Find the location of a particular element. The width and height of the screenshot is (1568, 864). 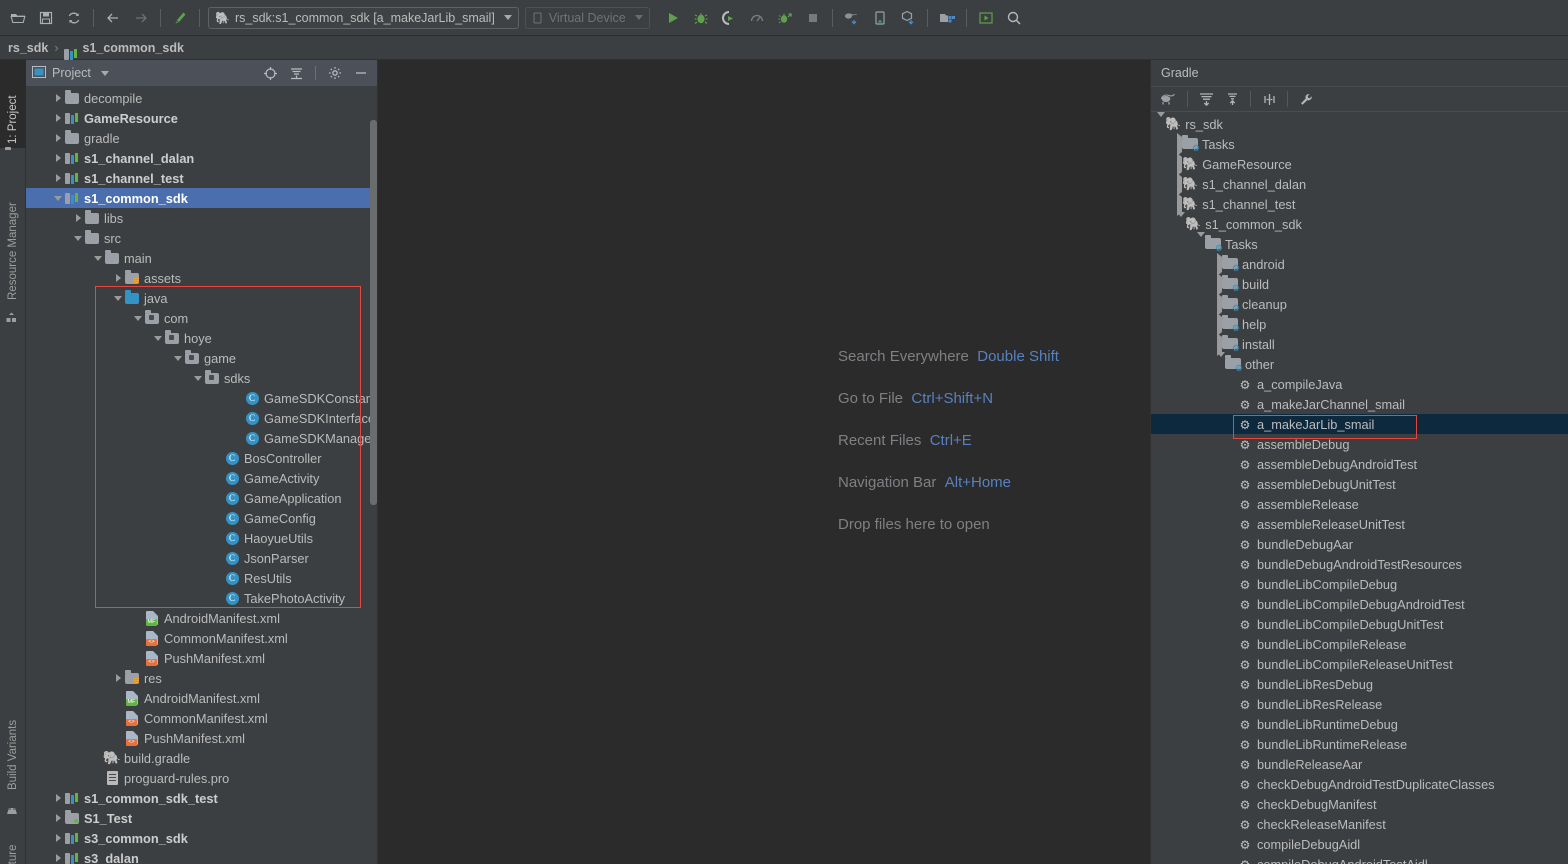

gradle-tree-row: 🐘 s1_channel_dalan is located at coordinates (1359, 184).